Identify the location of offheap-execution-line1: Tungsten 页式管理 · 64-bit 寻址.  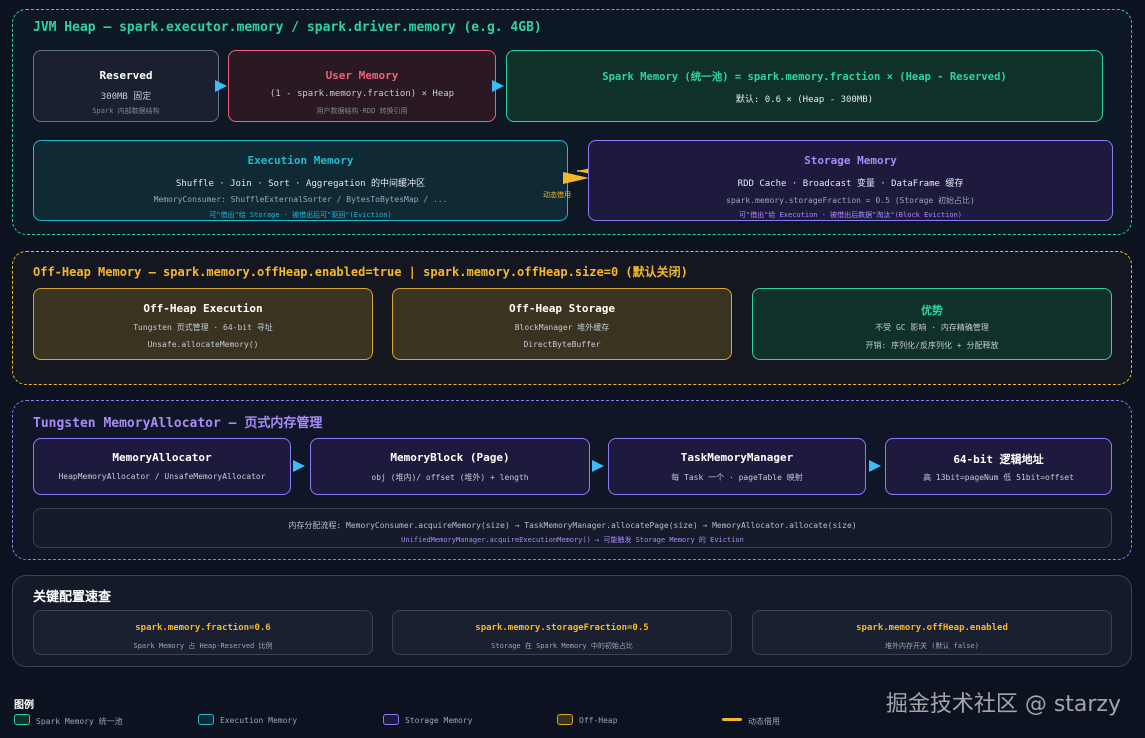
(203, 327).